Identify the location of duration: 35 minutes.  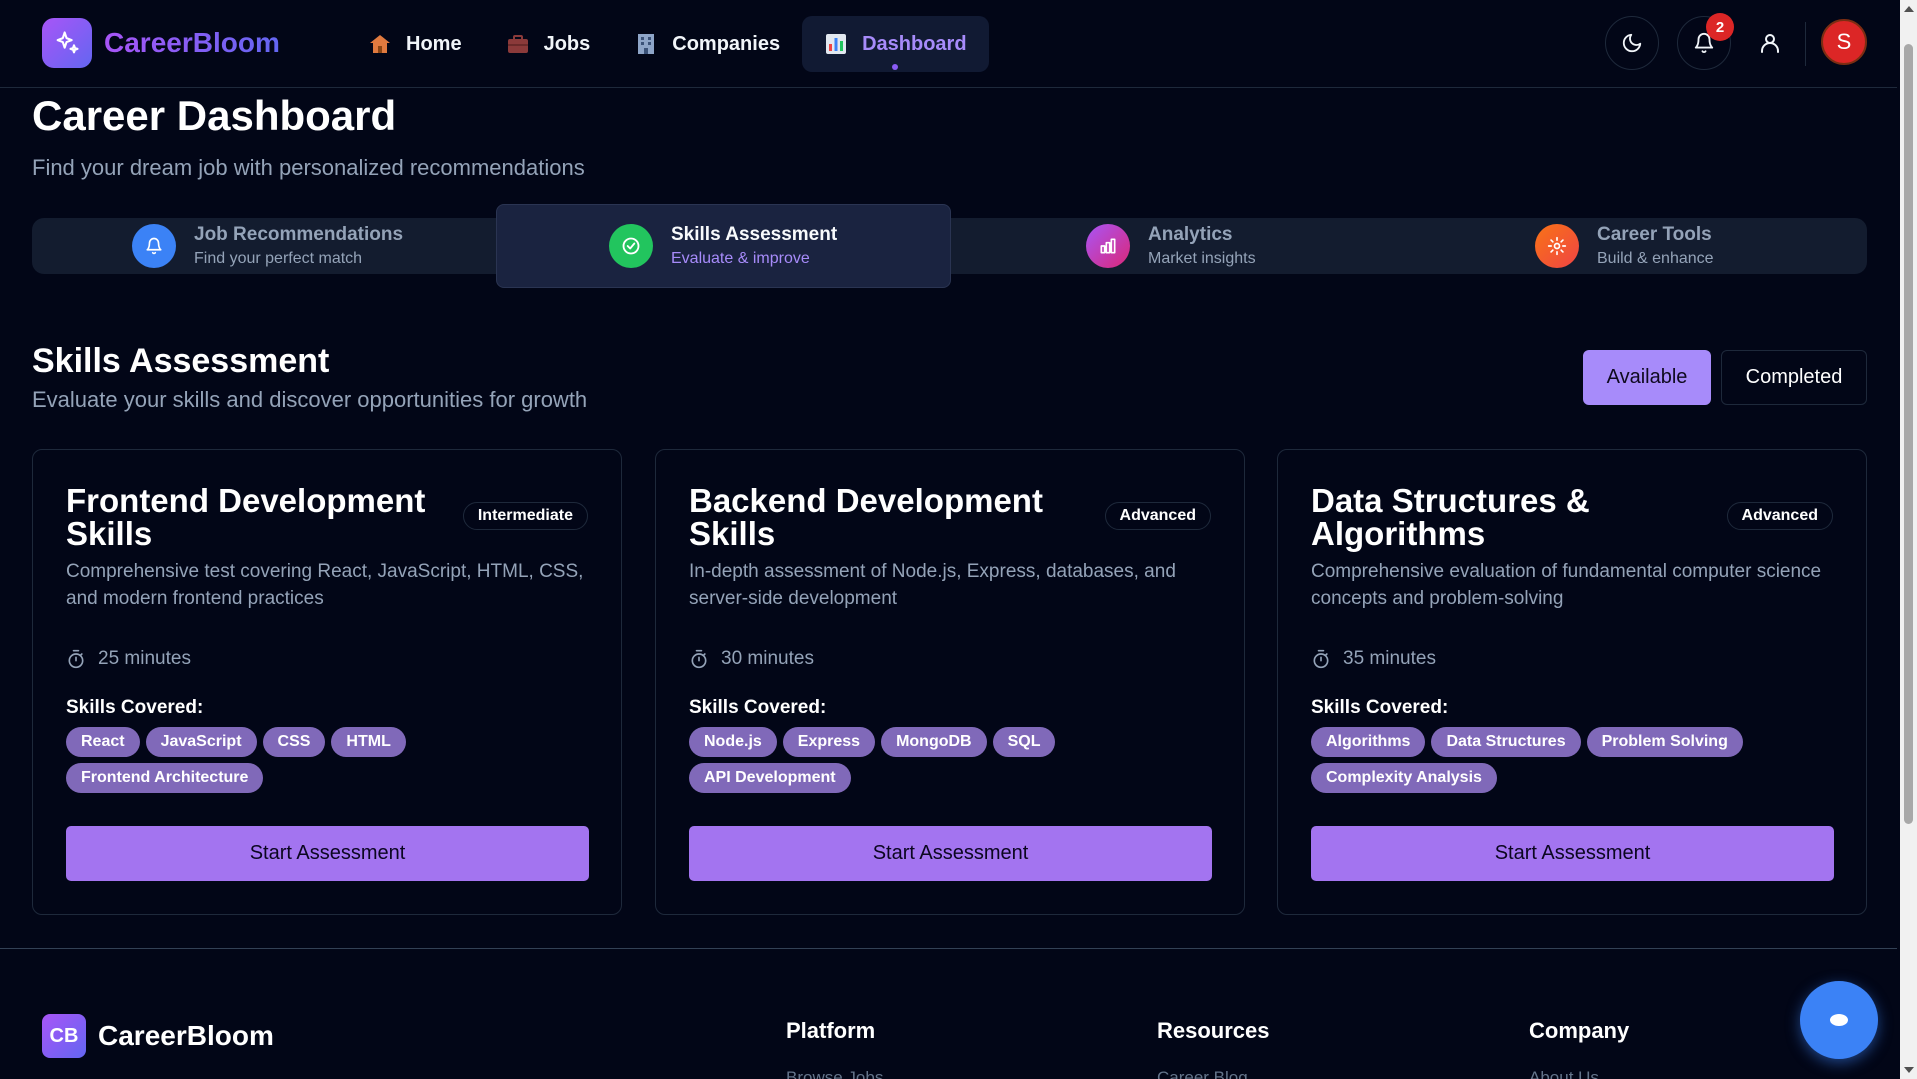
(1373, 659).